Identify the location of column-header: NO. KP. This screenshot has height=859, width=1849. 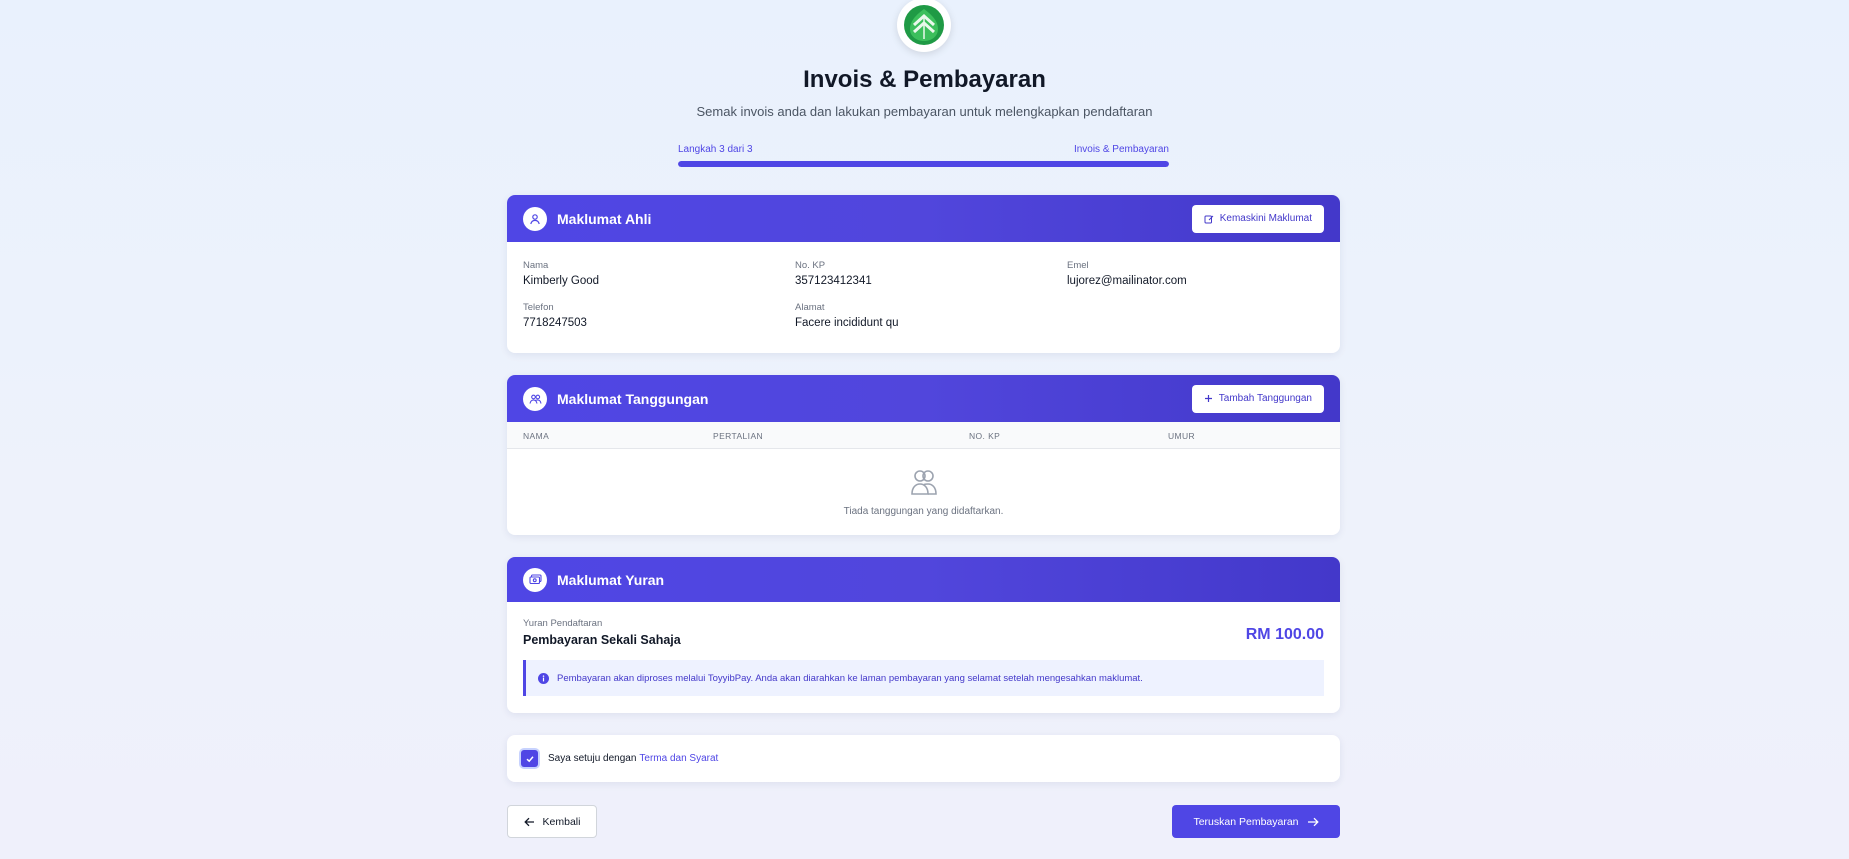
(985, 436).